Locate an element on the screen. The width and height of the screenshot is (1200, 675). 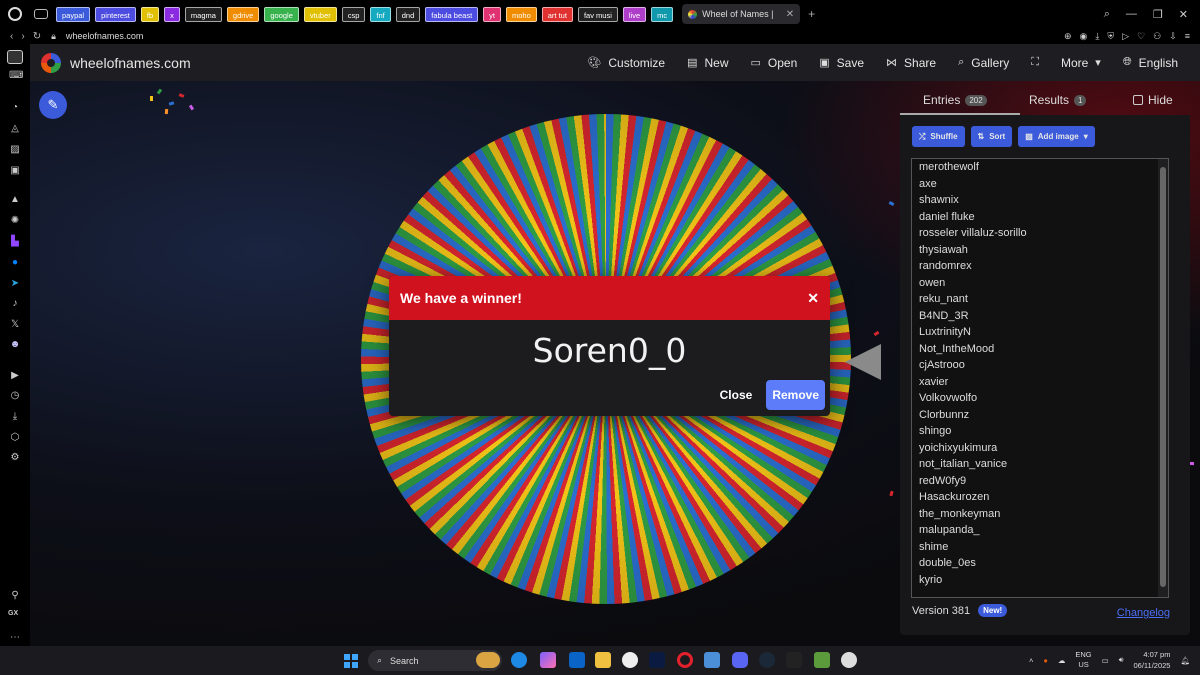
scrollbar-thumb is located at coordinates (1163, 377).